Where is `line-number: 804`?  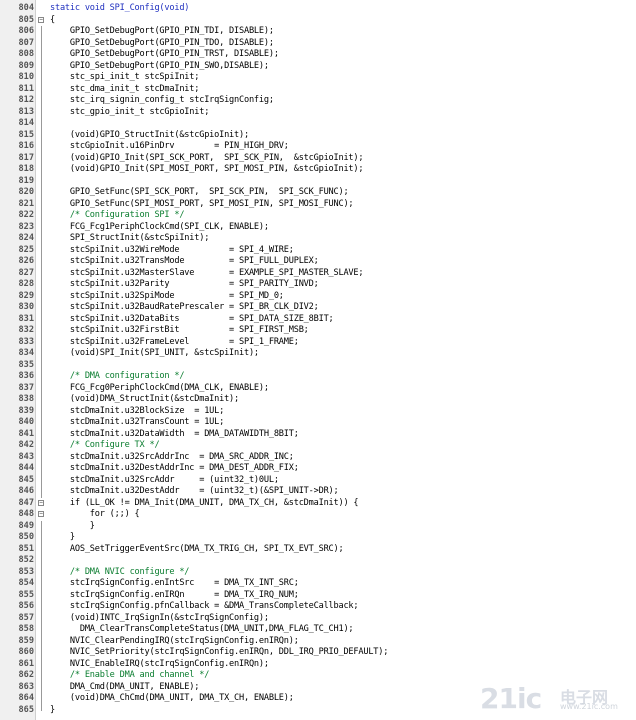 line-number: 804 is located at coordinates (26, 8).